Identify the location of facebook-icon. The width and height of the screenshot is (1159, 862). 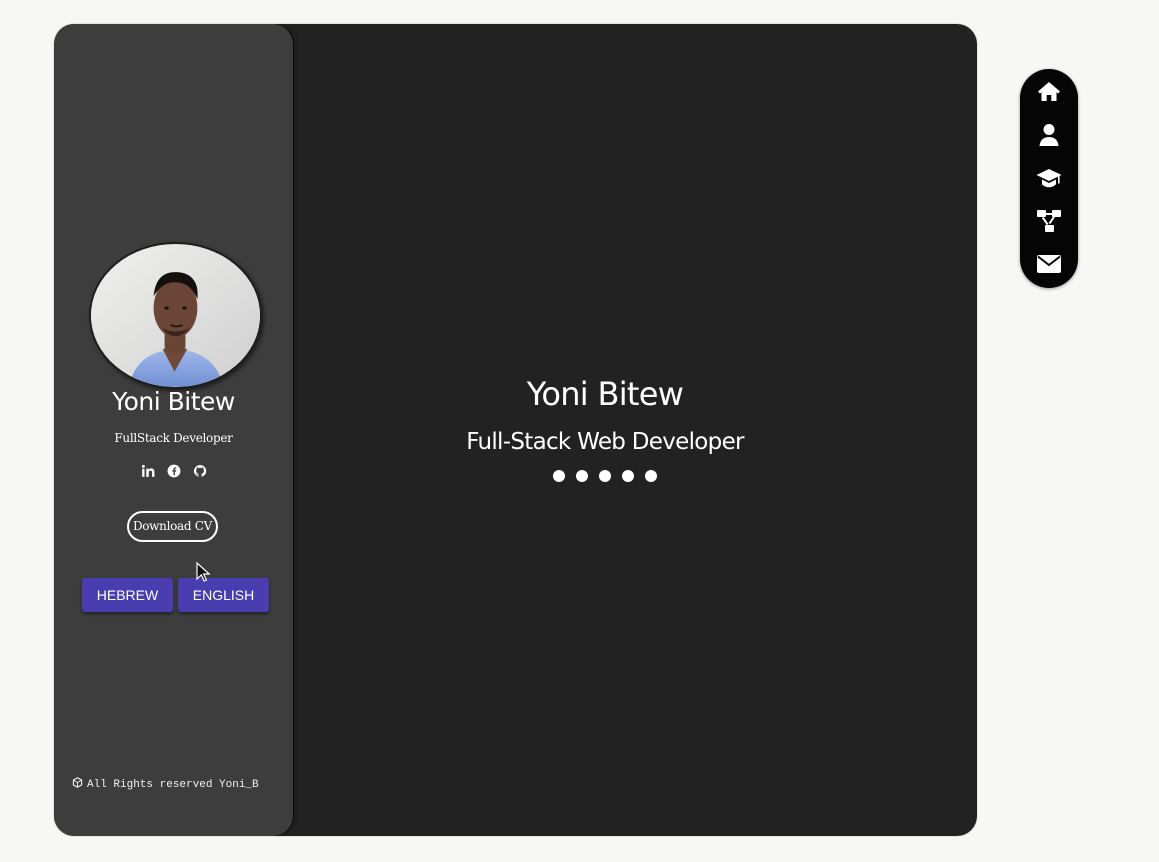
(174, 471).